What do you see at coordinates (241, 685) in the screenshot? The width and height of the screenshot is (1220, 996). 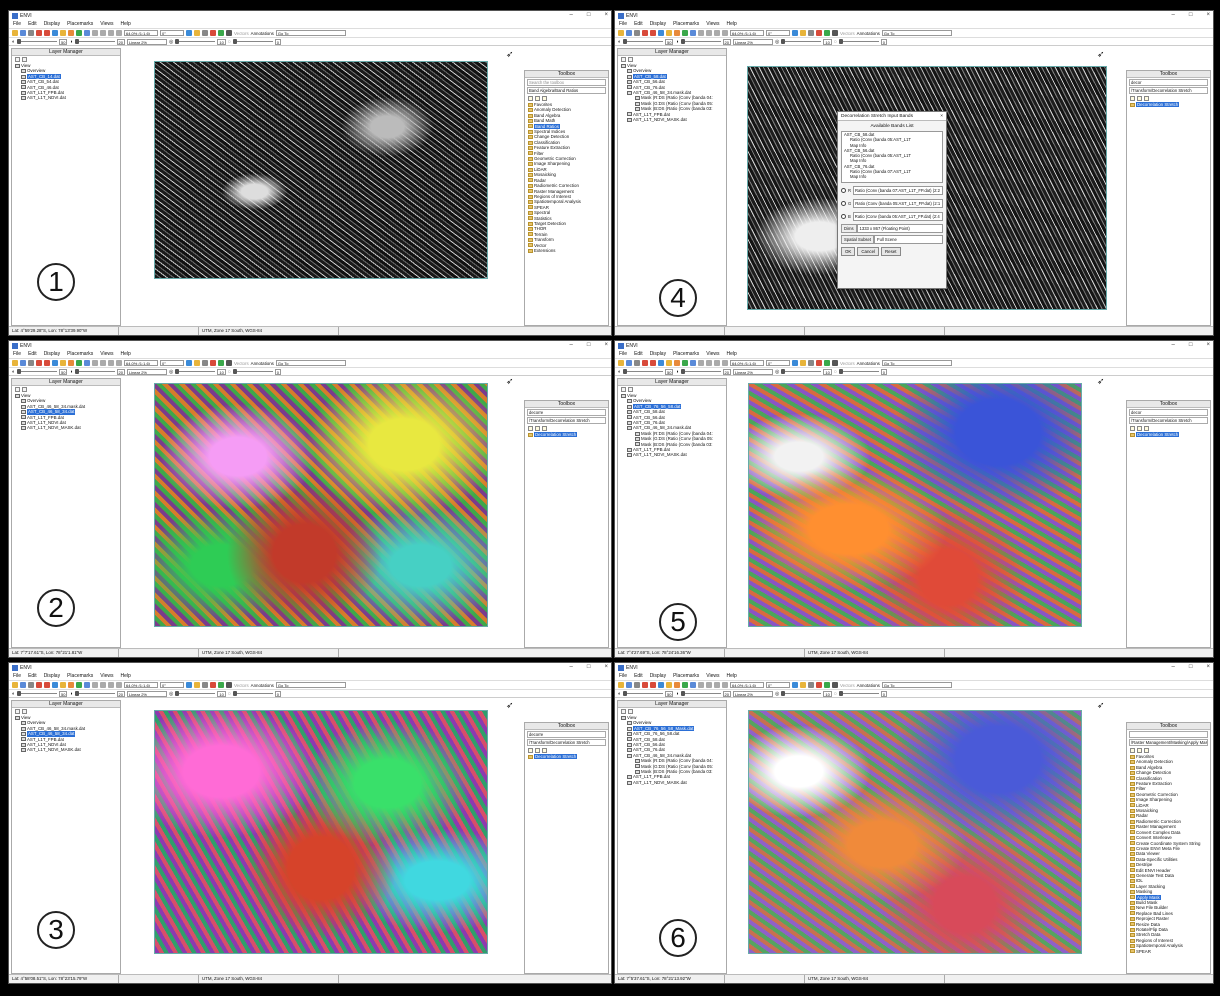 I see `vectors-menu: Vectors` at bounding box center [241, 685].